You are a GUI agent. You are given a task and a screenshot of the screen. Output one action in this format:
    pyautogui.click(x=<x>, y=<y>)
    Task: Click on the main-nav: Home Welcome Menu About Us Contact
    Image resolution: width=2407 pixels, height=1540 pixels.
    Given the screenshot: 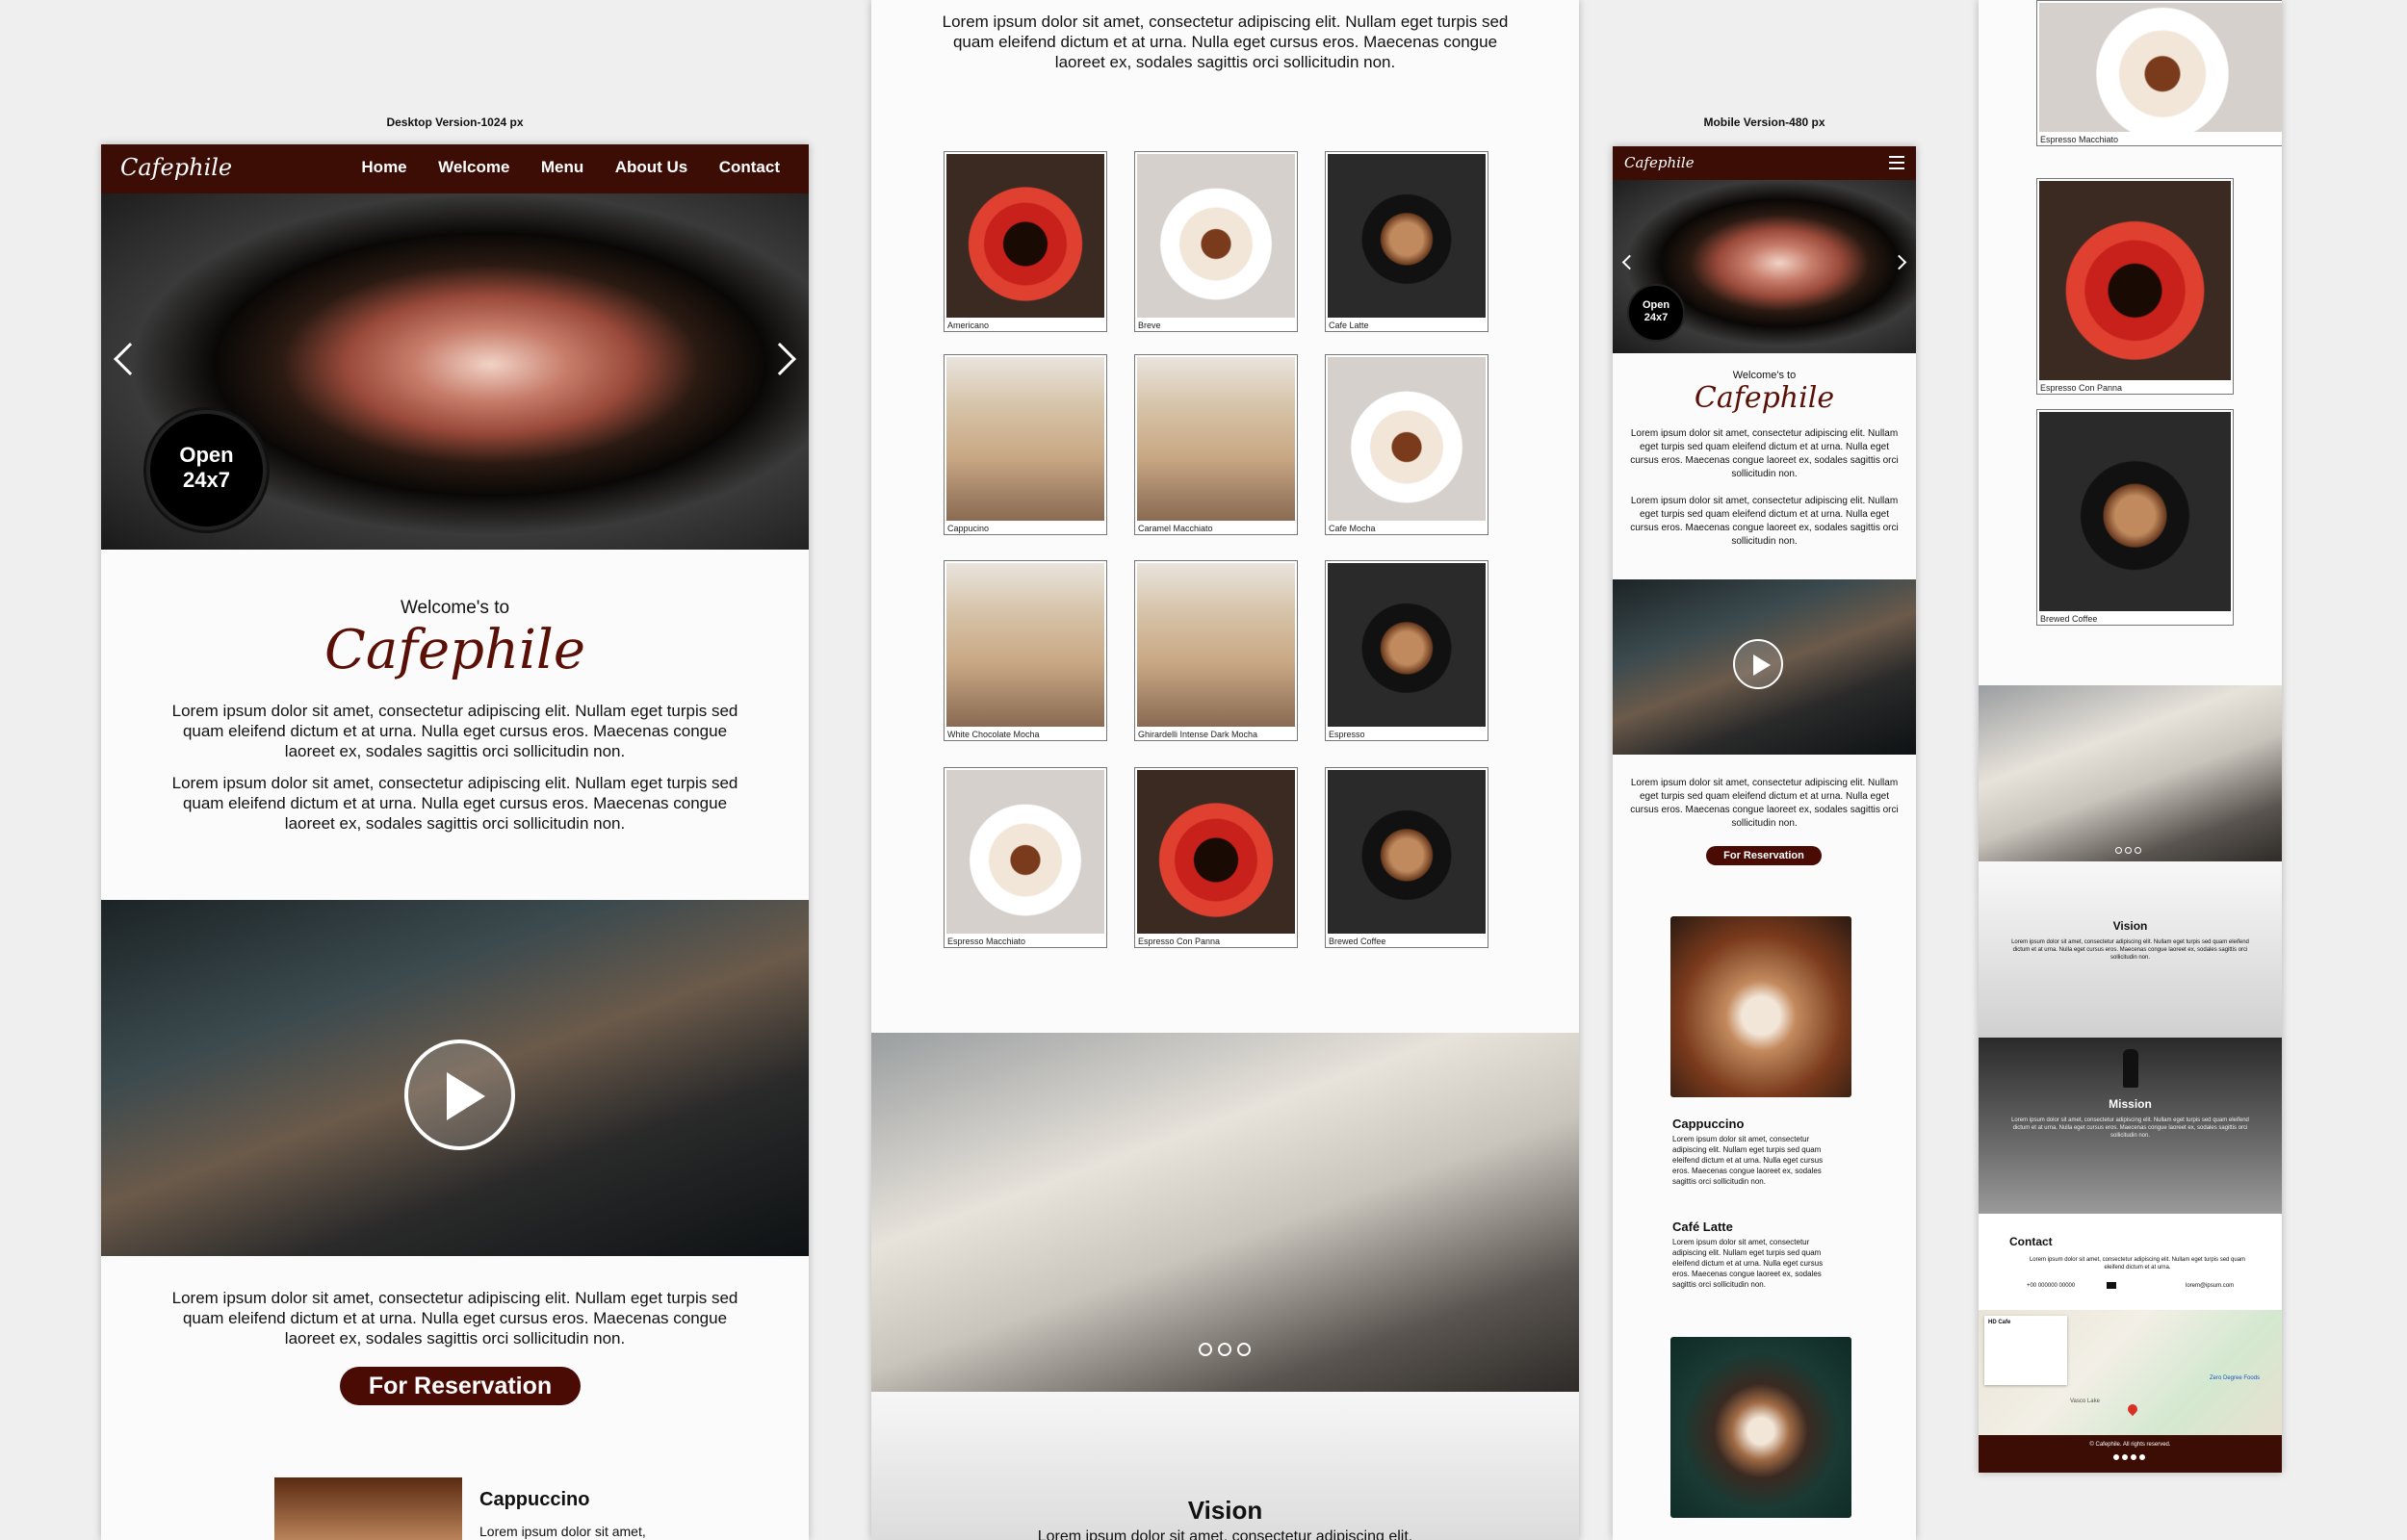 What is the action you would take?
    pyautogui.click(x=557, y=167)
    